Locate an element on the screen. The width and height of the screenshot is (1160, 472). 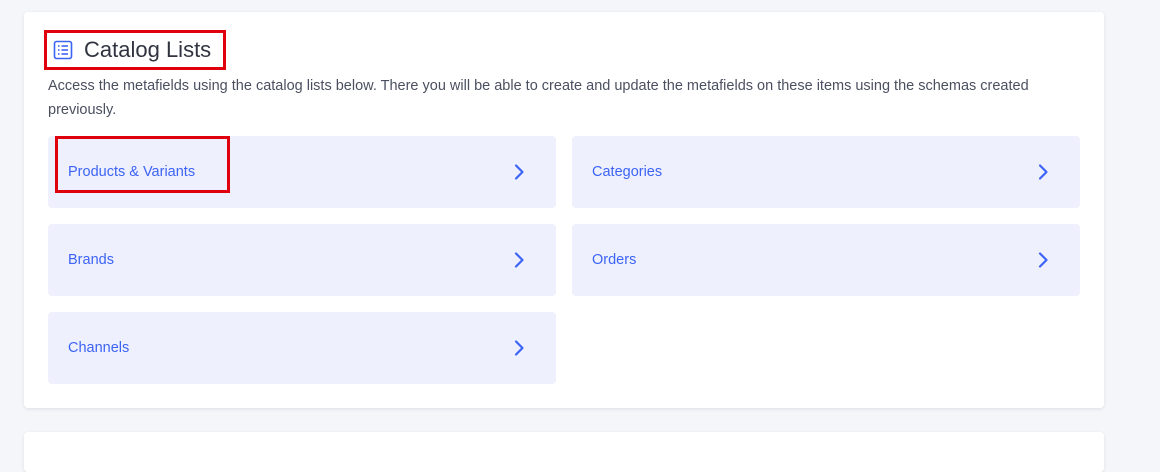
tile-label-channels: Channels is located at coordinates (99, 348).